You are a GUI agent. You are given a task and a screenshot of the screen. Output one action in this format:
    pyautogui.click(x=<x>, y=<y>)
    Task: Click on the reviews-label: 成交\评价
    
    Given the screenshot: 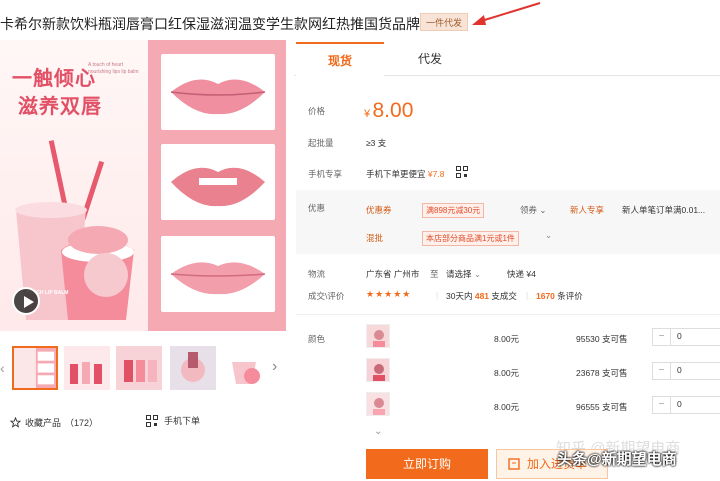 What is the action you would take?
    pyautogui.click(x=326, y=296)
    